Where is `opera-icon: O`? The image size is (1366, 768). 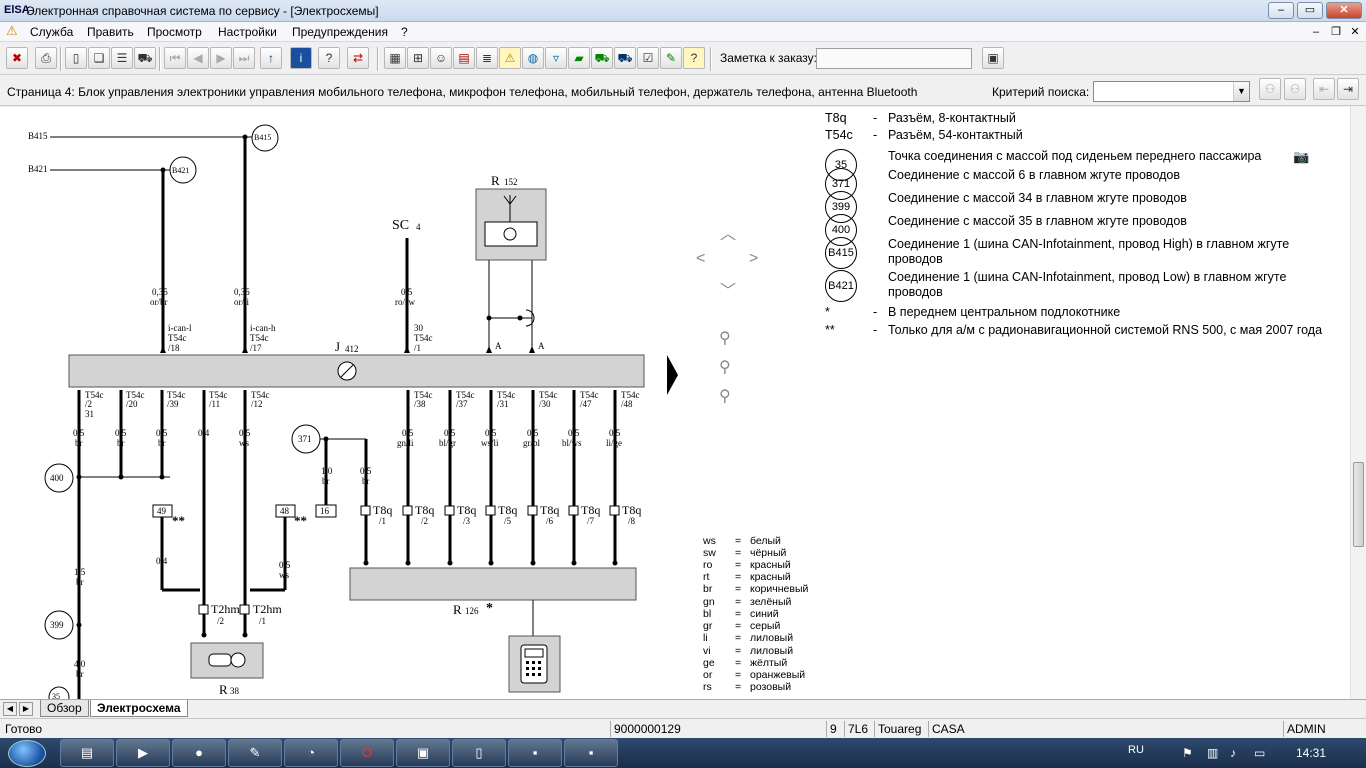 opera-icon: O is located at coordinates (367, 753).